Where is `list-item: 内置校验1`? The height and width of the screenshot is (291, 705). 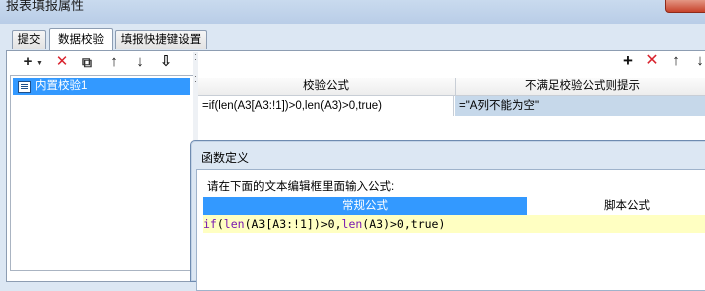
list-item: 内置校验1 is located at coordinates (101, 86).